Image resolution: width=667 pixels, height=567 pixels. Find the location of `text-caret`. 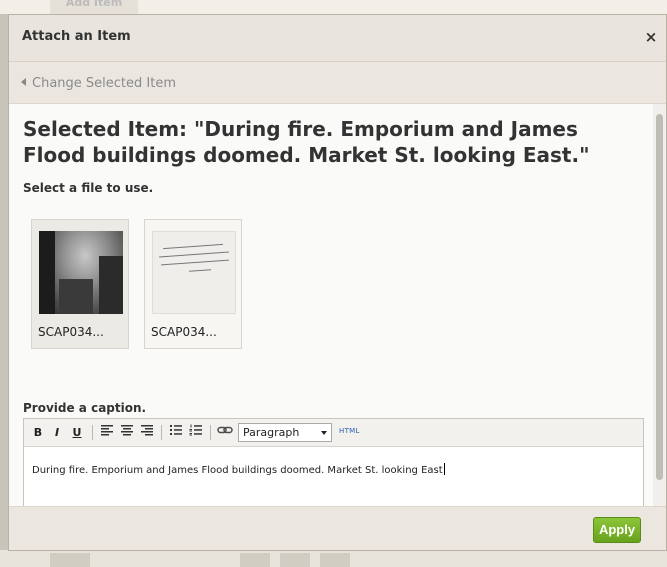

text-caret is located at coordinates (444, 469).